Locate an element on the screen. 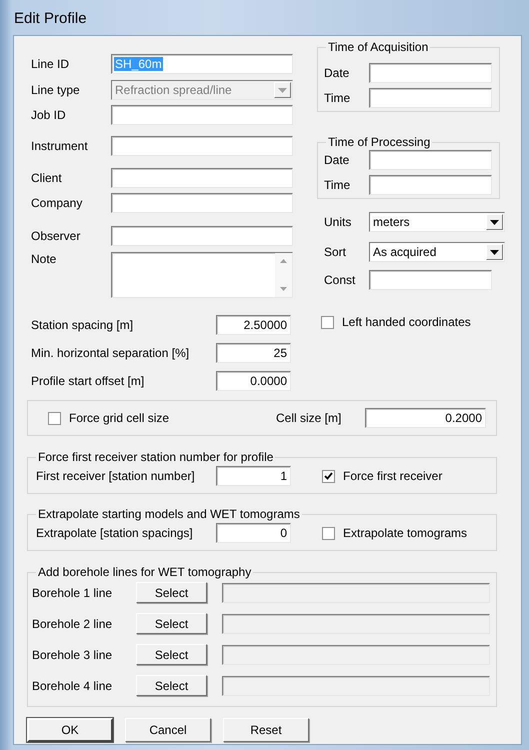  ok-button: OK is located at coordinates (70, 730).